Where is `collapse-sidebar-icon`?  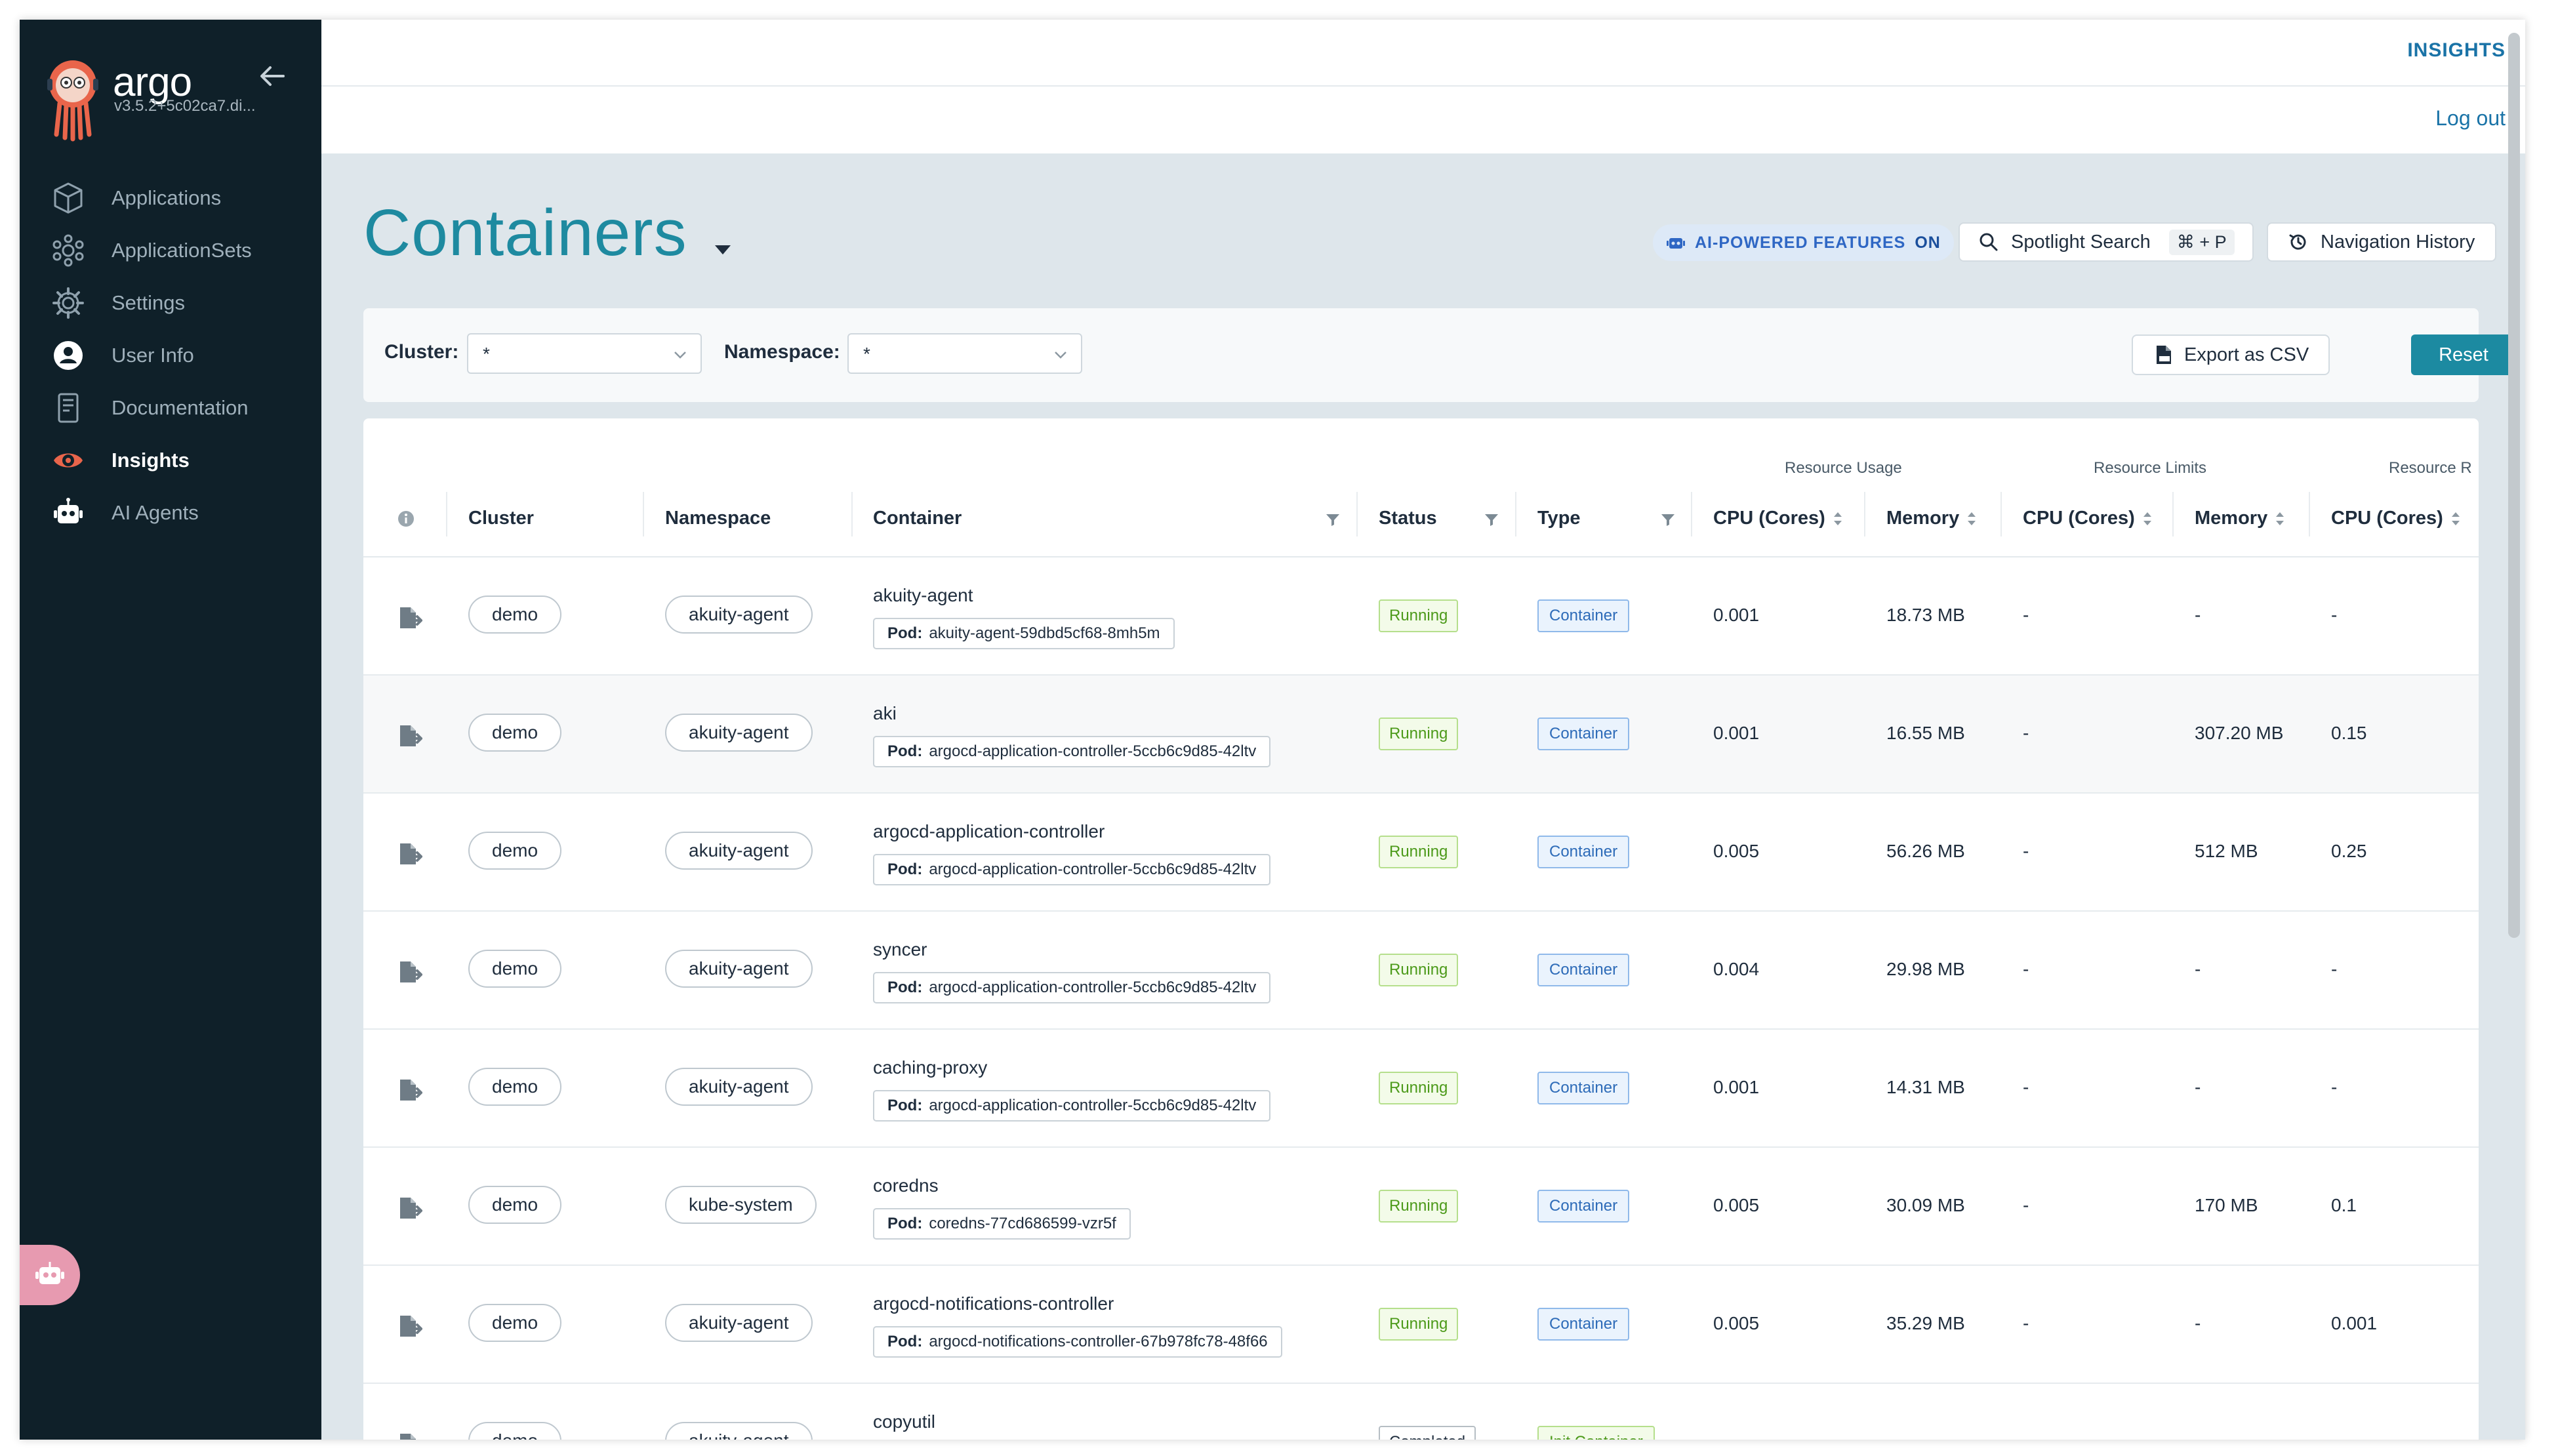 collapse-sidebar-icon is located at coordinates (272, 76).